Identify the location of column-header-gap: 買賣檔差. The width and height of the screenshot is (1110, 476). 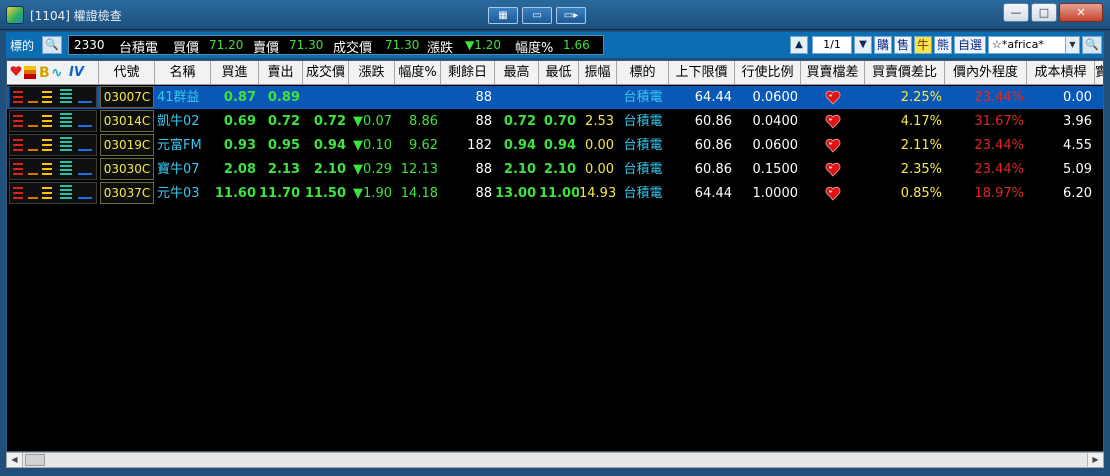
(833, 73).